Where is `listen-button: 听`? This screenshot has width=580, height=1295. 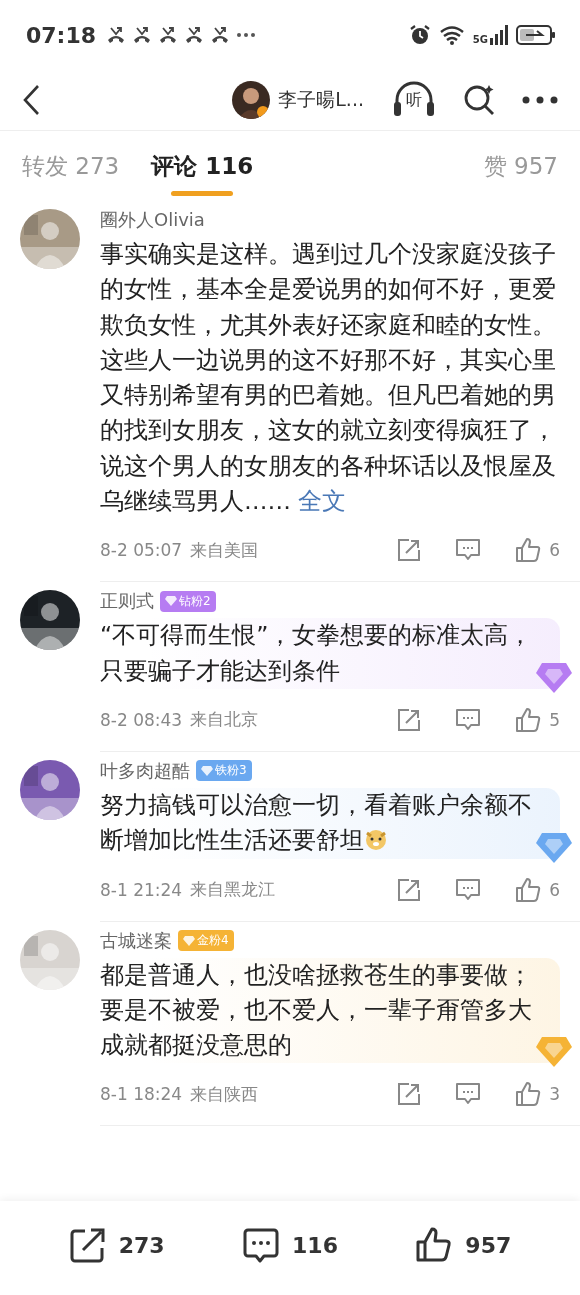
listen-button: 听 is located at coordinates (414, 100).